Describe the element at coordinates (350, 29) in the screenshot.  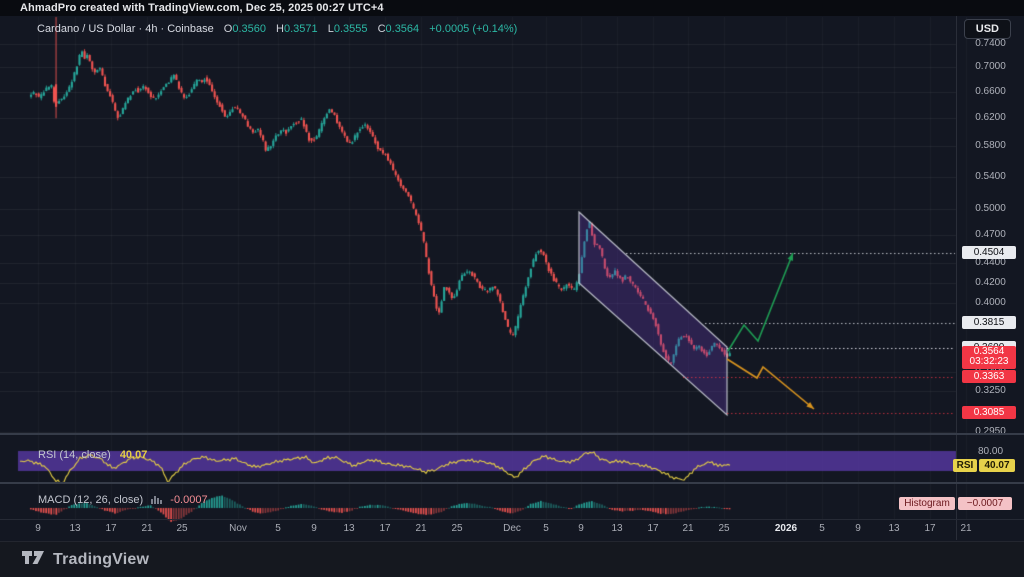
I see `low-value: 0.3555` at that location.